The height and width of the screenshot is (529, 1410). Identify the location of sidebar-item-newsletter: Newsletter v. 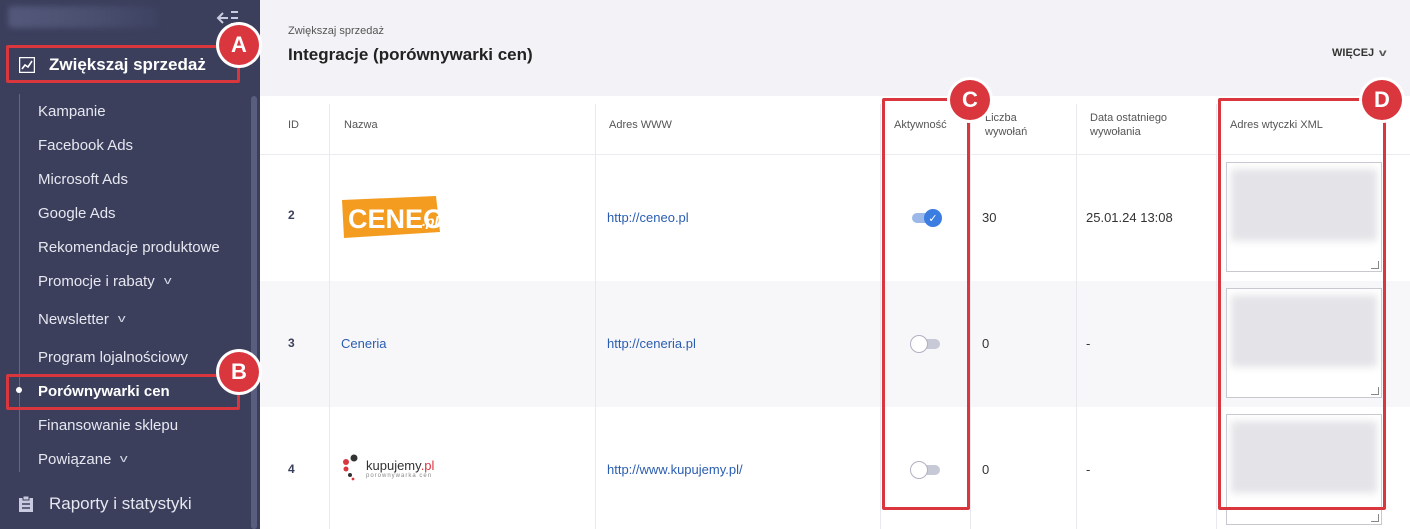
(82, 319).